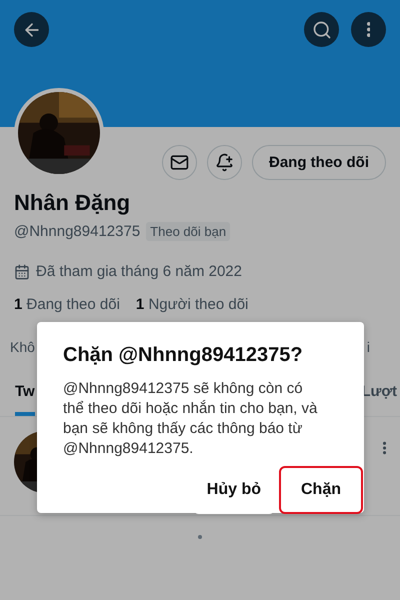 This screenshot has height=600, width=400. Describe the element at coordinates (67, 304) in the screenshot. I see `follow-stat: 1 Đang theo dõi` at that location.